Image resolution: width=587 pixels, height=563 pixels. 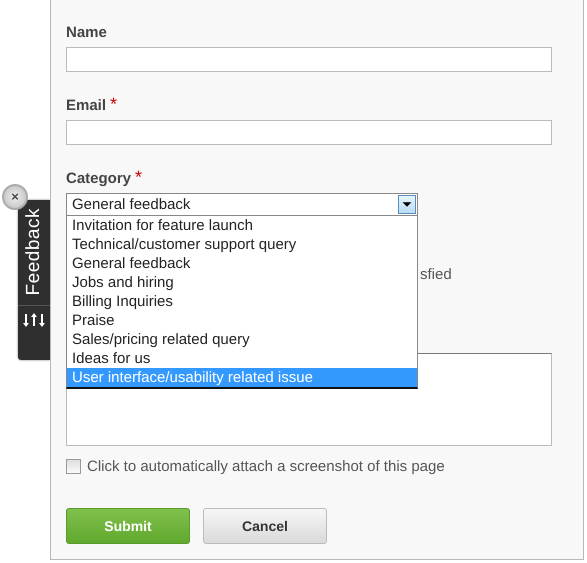 I want to click on field-label: Name, so click(x=86, y=32).